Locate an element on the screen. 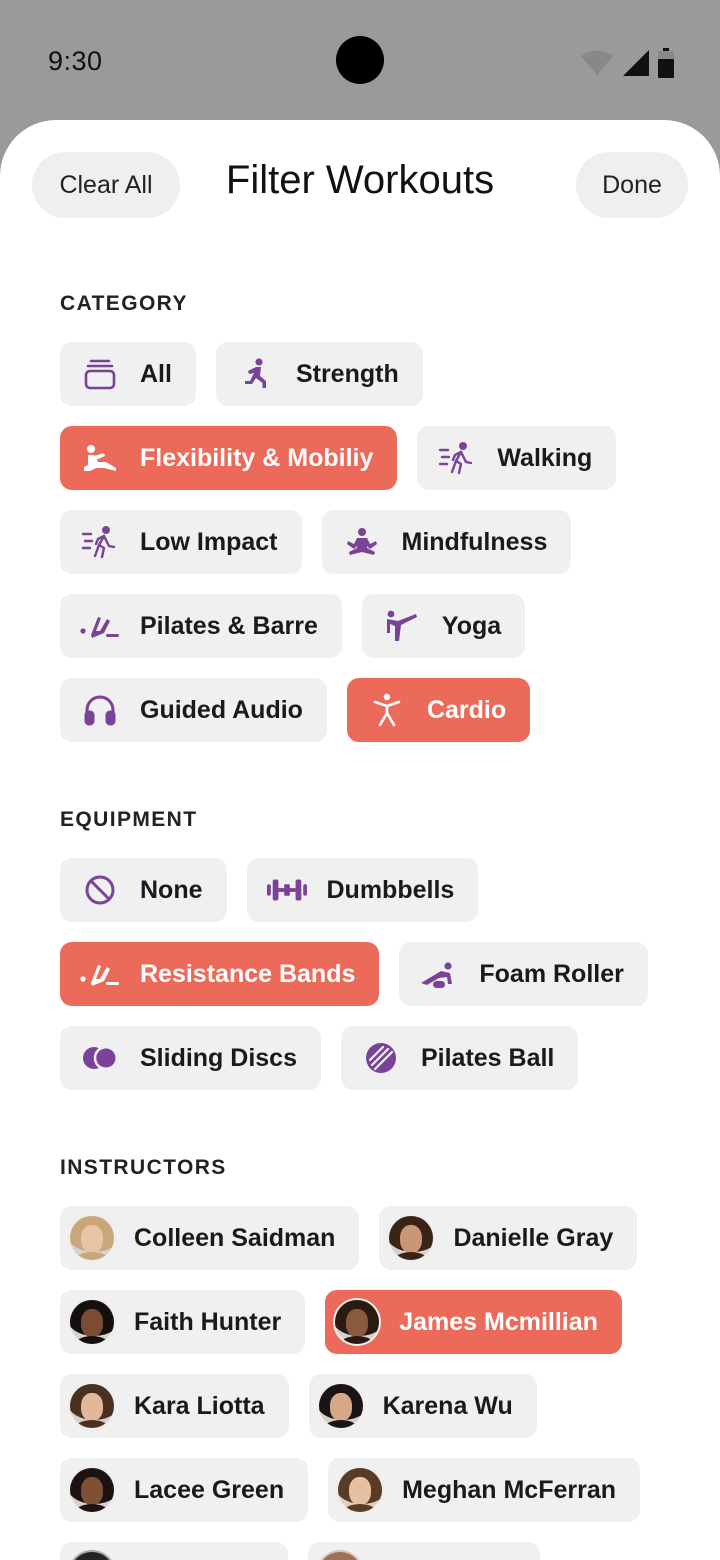 The width and height of the screenshot is (720, 1560). chip-category-strength: Strength is located at coordinates (319, 374).